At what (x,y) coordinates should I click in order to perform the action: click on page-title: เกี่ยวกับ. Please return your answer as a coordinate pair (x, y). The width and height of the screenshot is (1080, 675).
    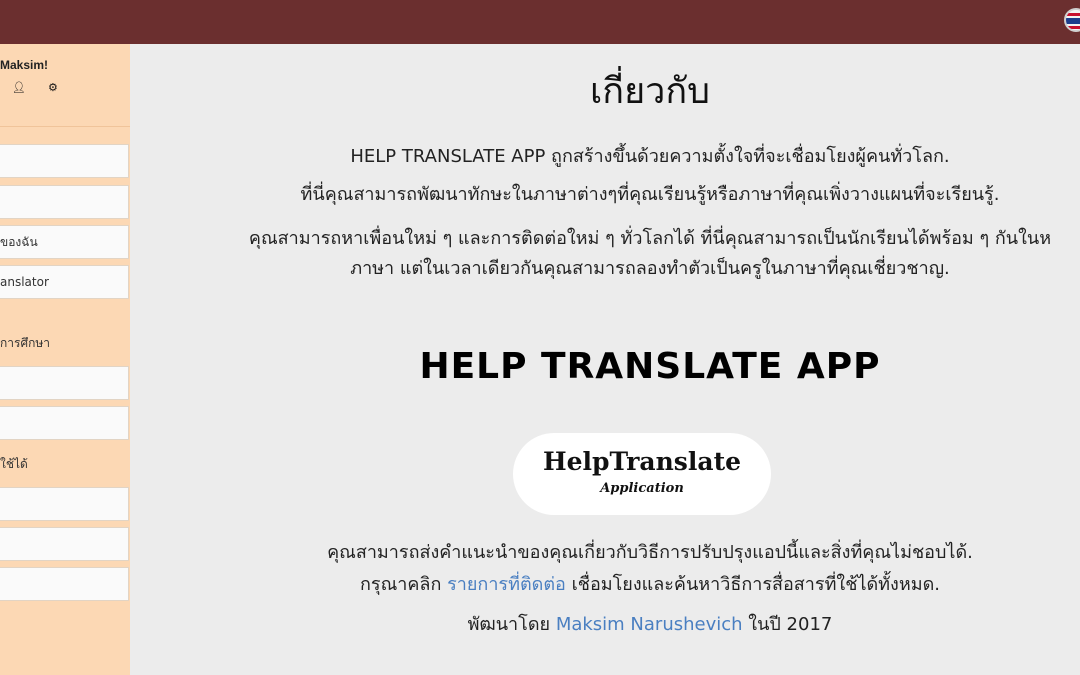
    Looking at the image, I should click on (650, 91).